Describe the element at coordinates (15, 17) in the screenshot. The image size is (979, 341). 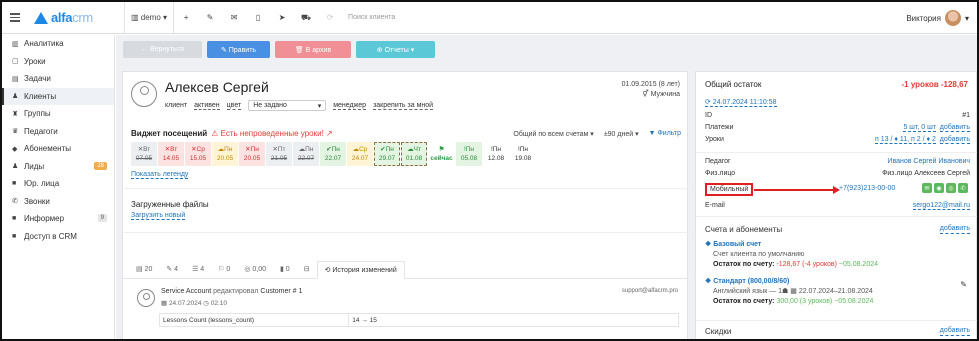
I see `menu-icon` at that location.